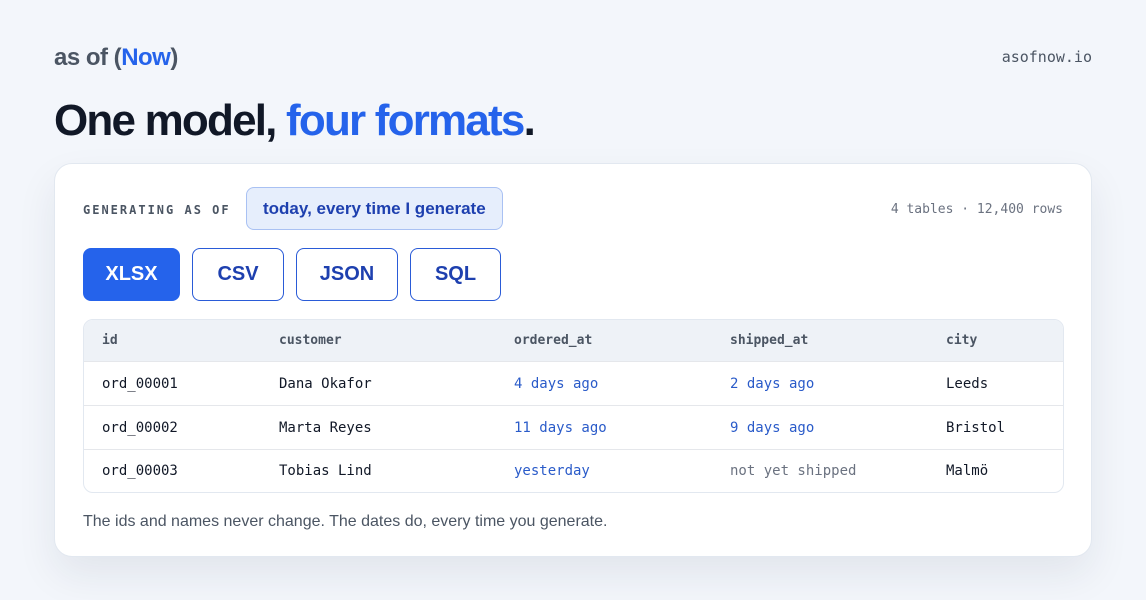 Image resolution: width=1146 pixels, height=600 pixels. Describe the element at coordinates (310, 340) in the screenshot. I see `column-header-customer: customer` at that location.